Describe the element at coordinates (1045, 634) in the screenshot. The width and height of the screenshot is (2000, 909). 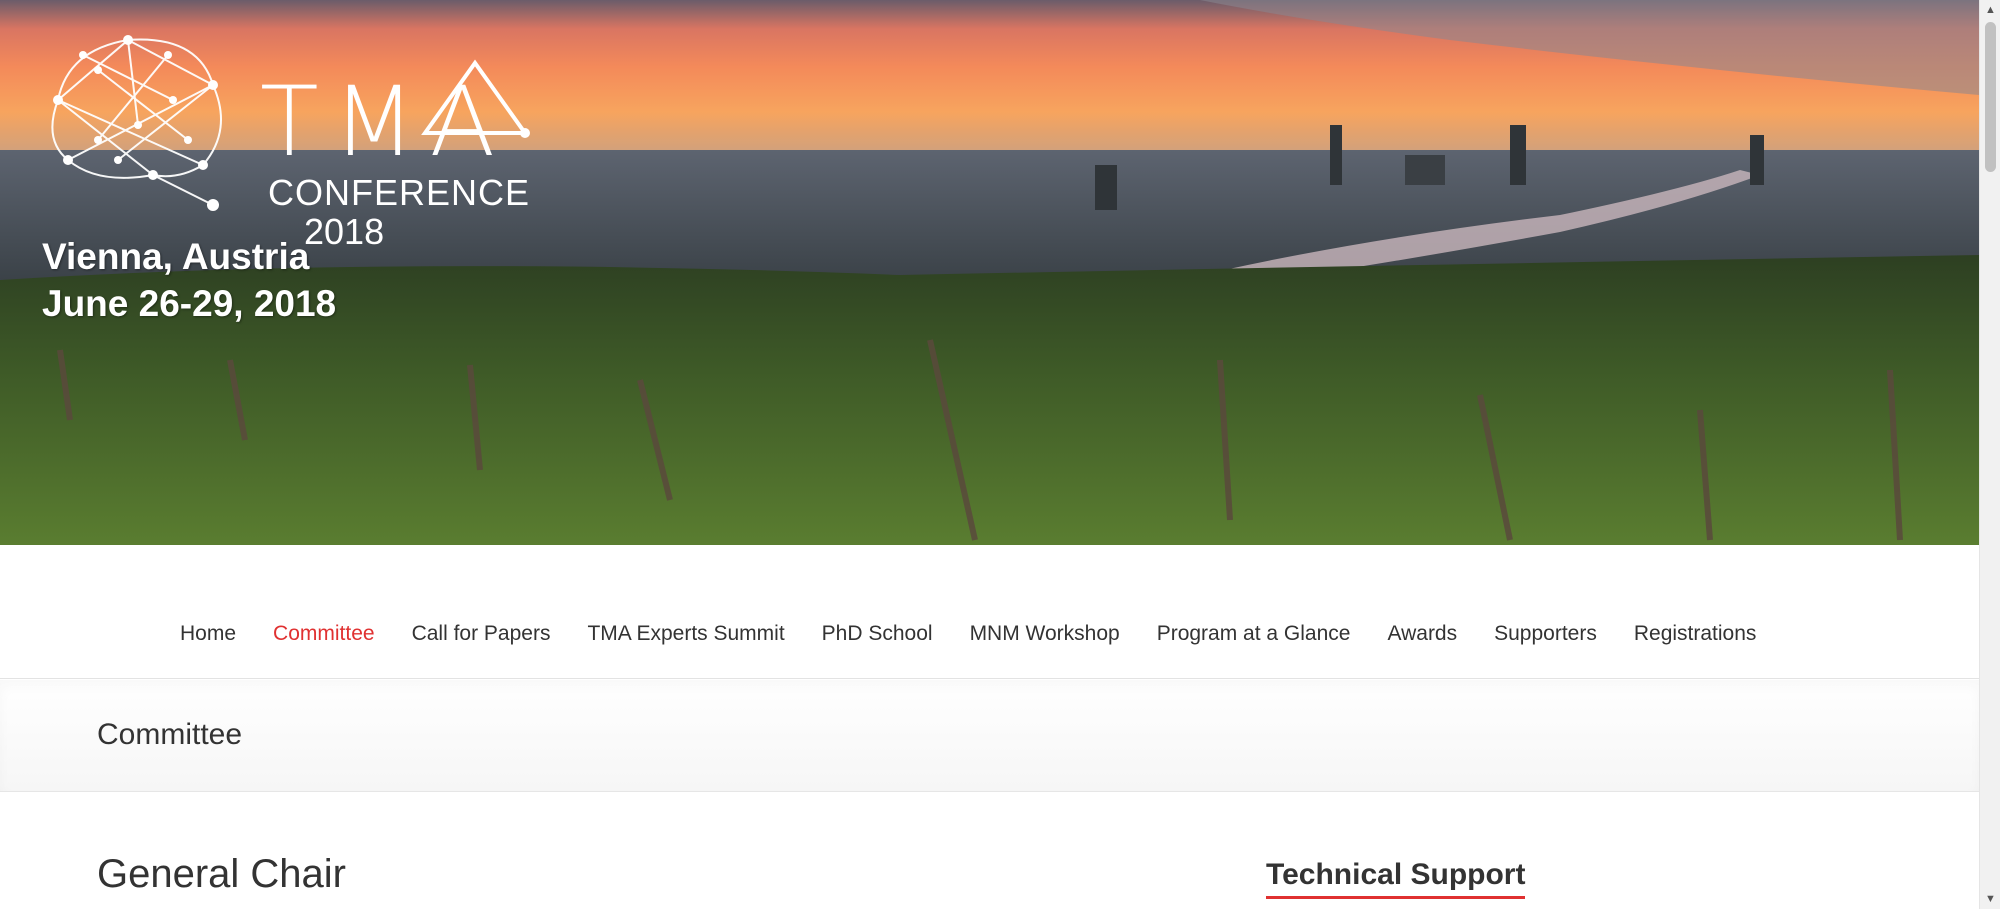
I see `nav-item-mnm-workshop: MNM Workshop` at that location.